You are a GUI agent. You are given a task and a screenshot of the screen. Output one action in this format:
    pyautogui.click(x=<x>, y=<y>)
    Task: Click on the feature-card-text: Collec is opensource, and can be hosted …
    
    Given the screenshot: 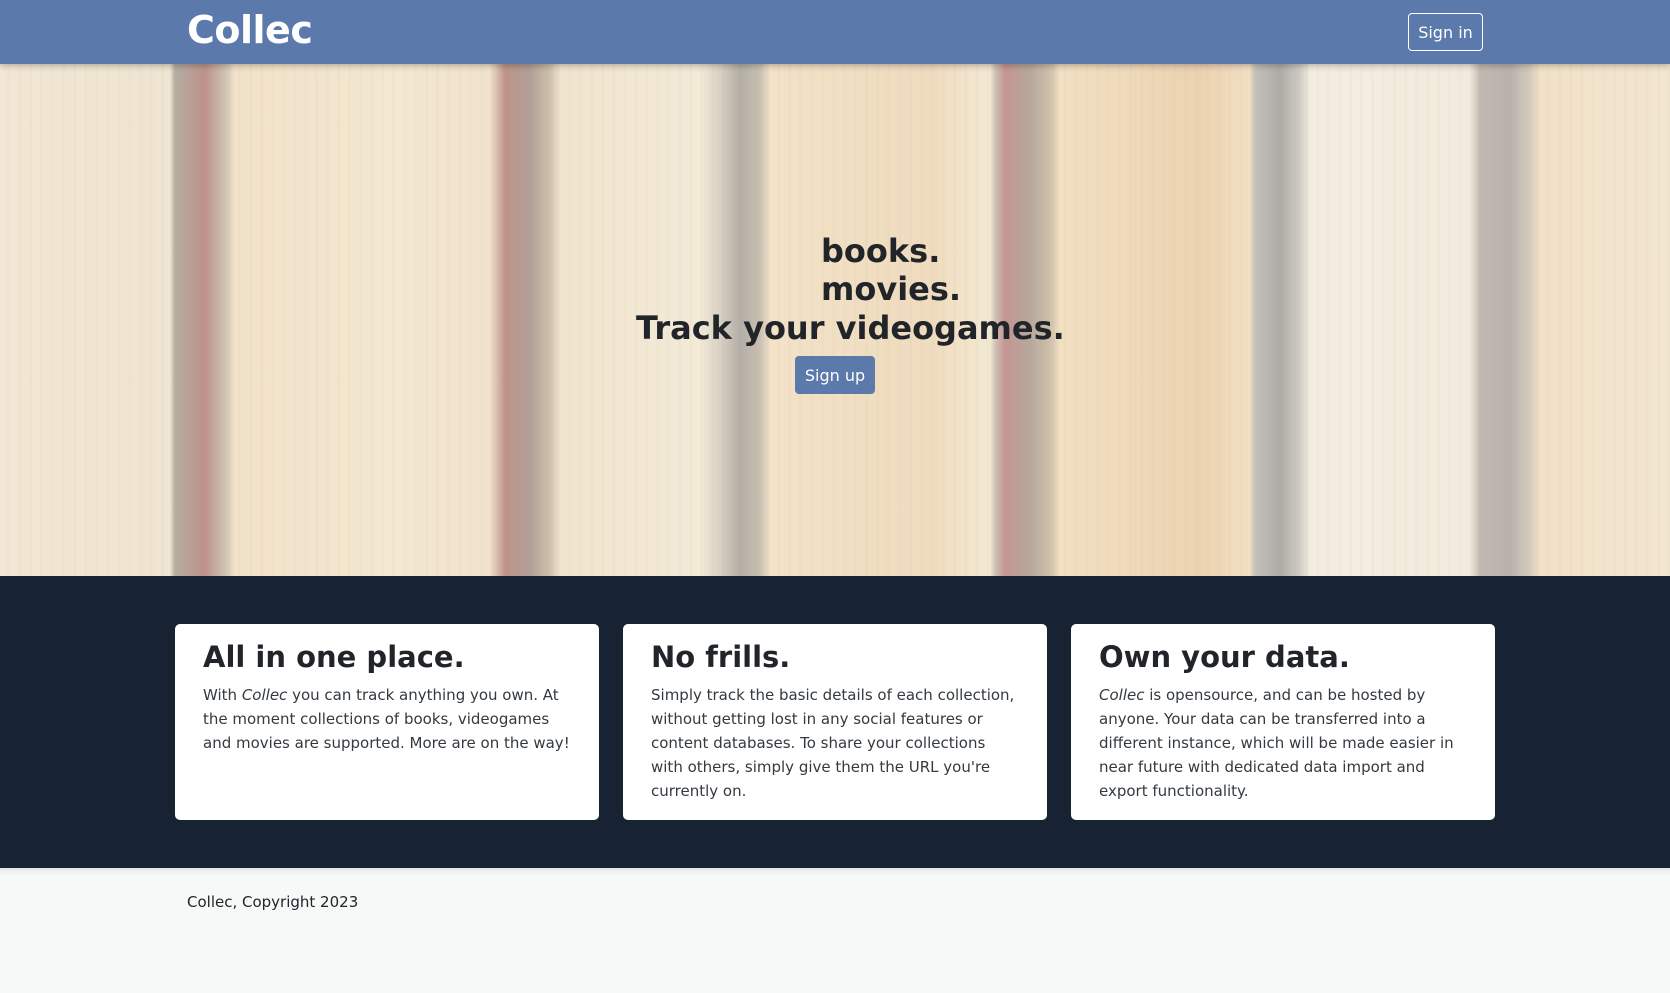 What is the action you would take?
    pyautogui.click(x=1276, y=743)
    